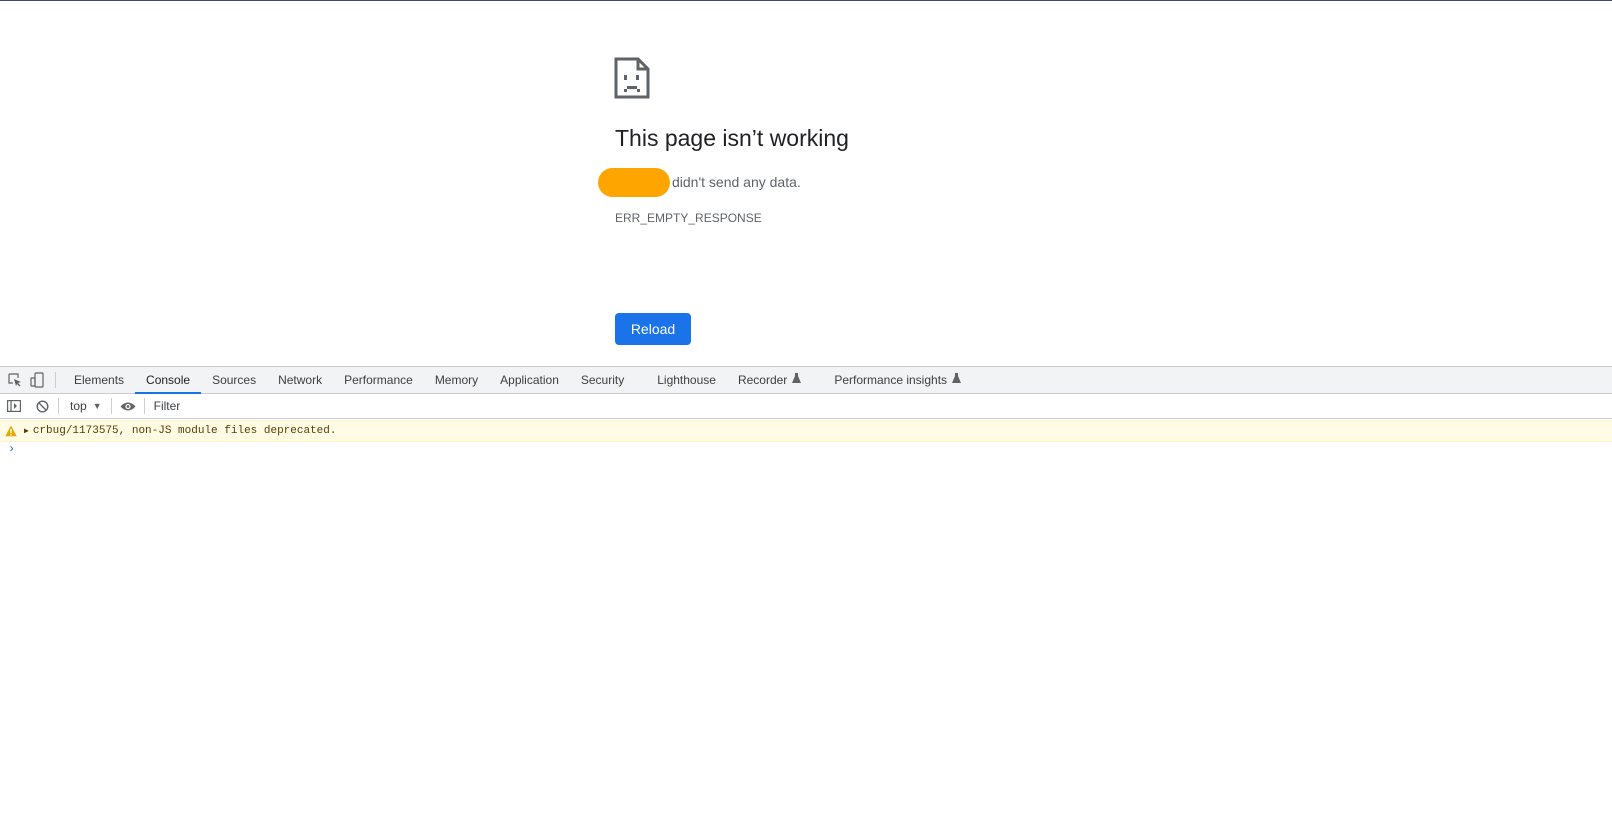 This screenshot has height=825, width=1612. Describe the element at coordinates (99, 380) in the screenshot. I see `tab-elements: Elements` at that location.